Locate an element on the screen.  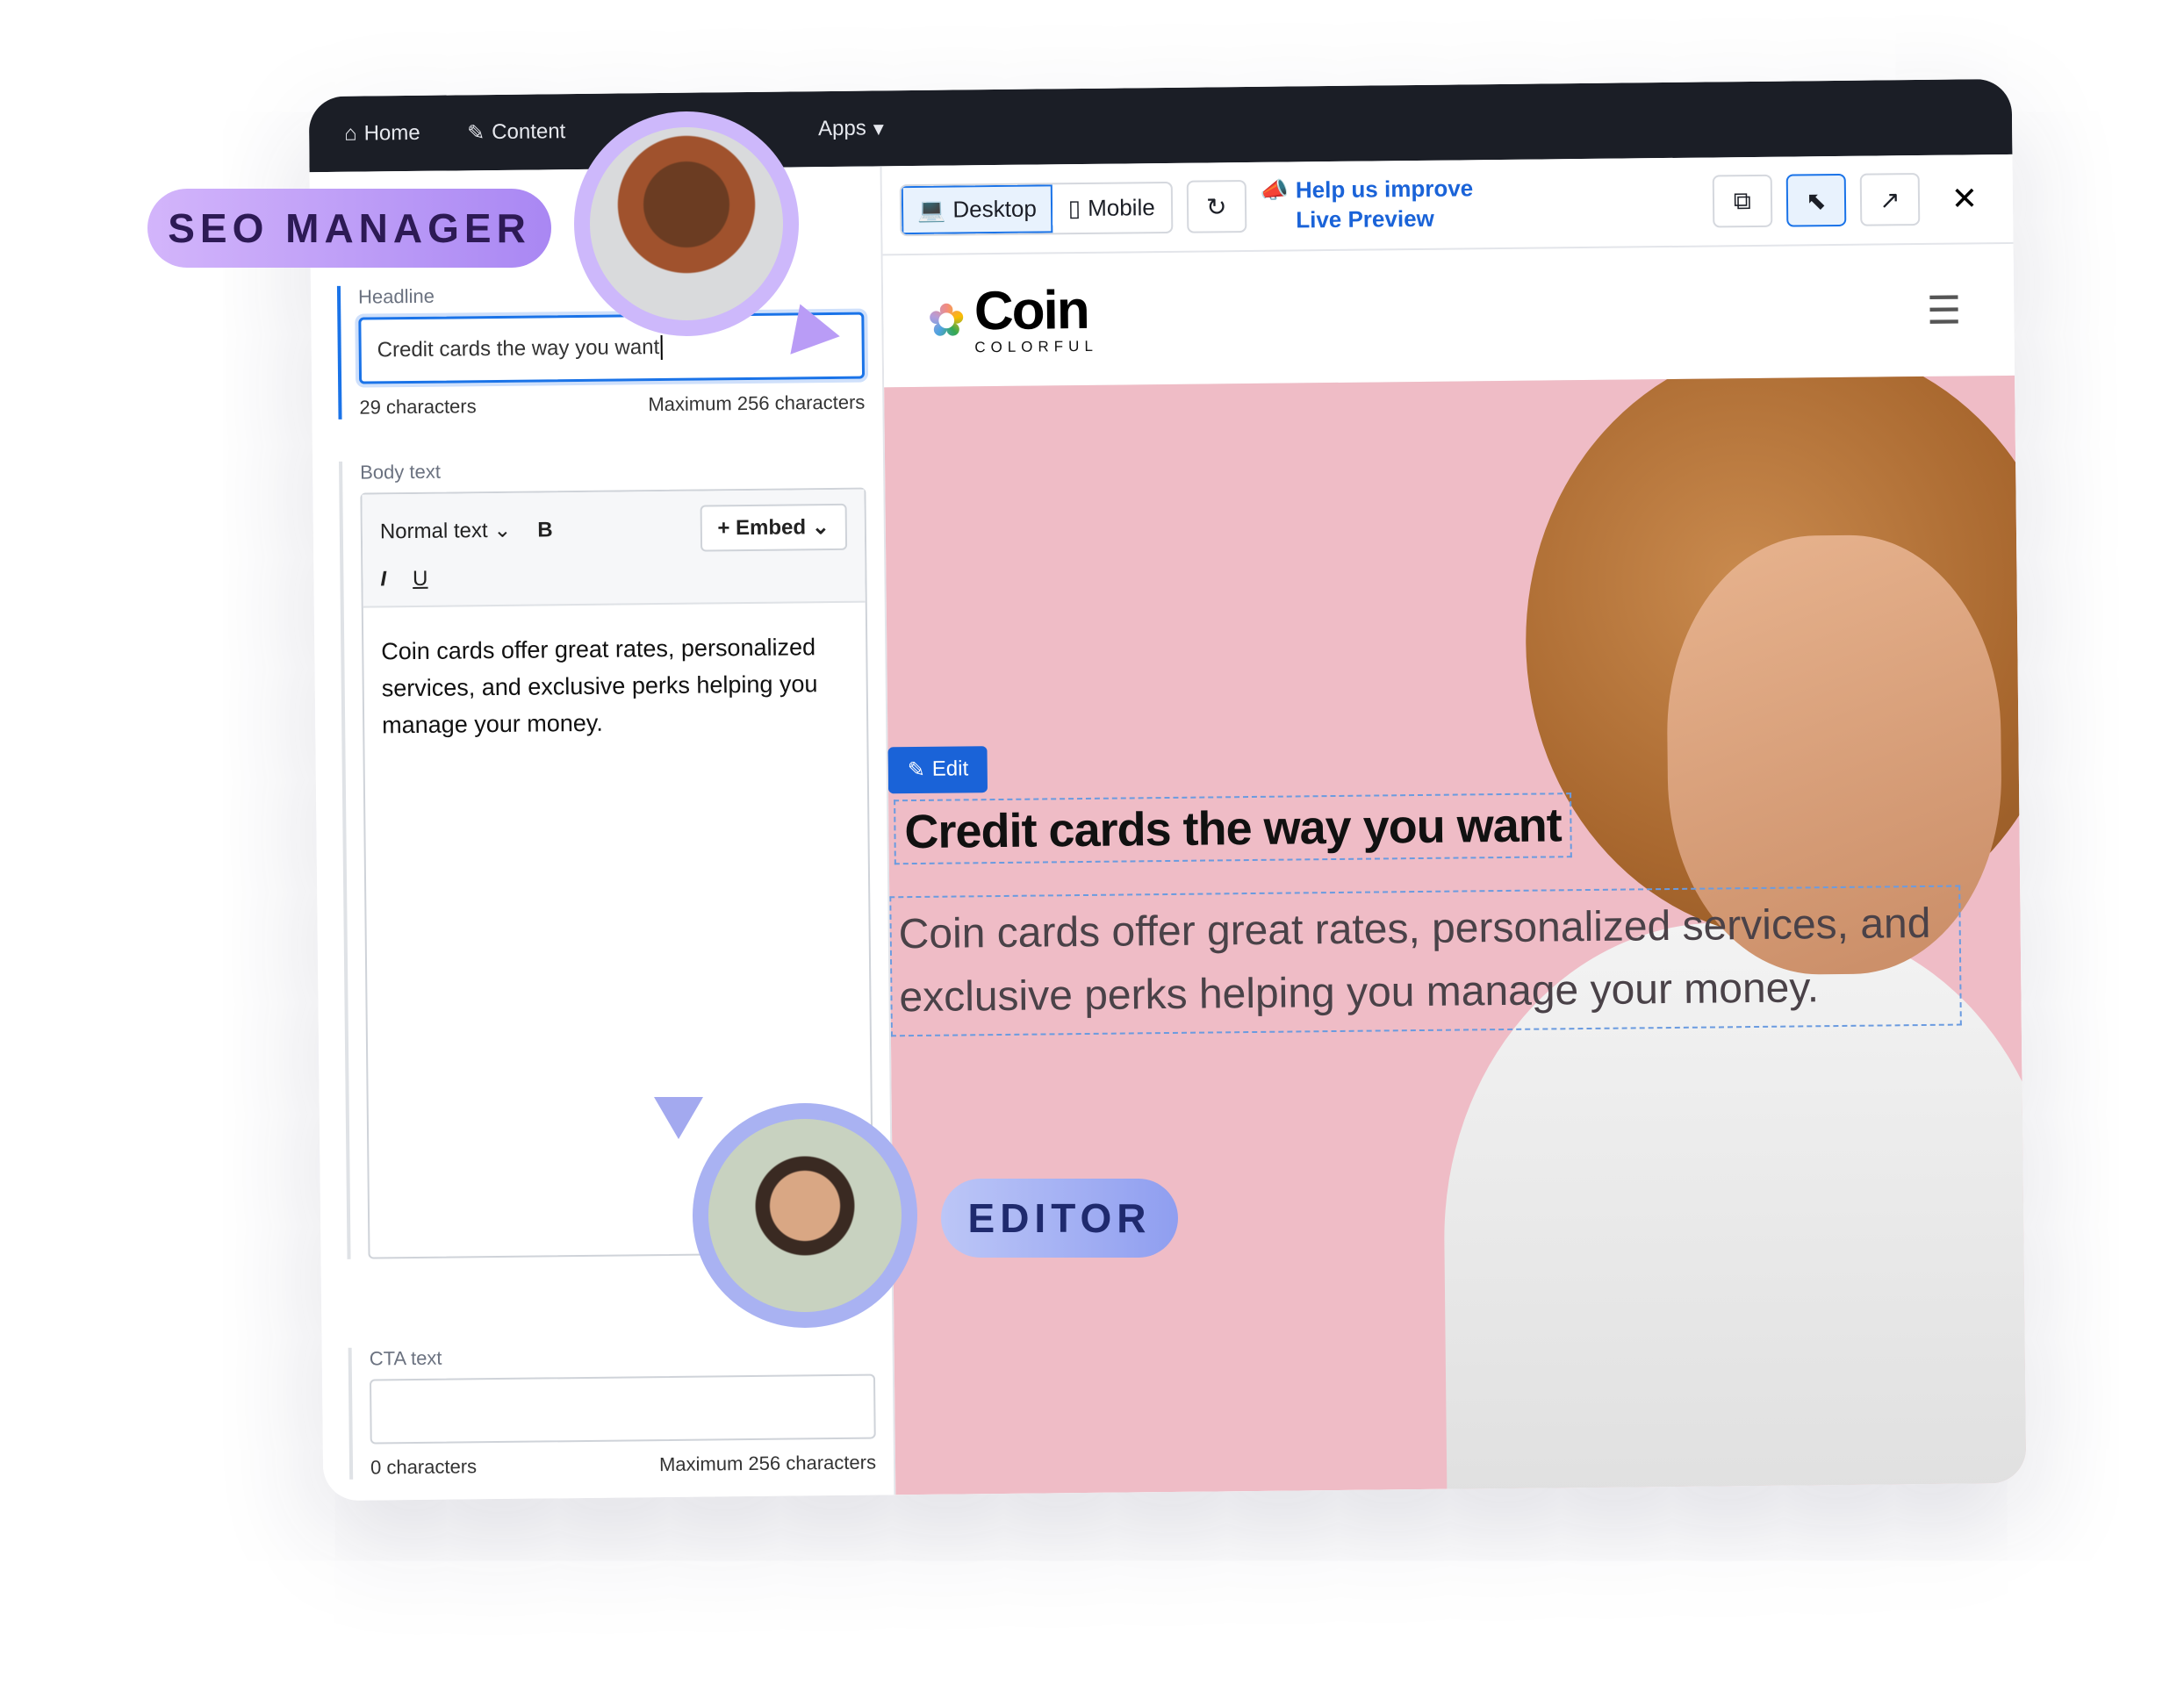
seo-manager-badge: SEO MANAGER is located at coordinates (349, 229).